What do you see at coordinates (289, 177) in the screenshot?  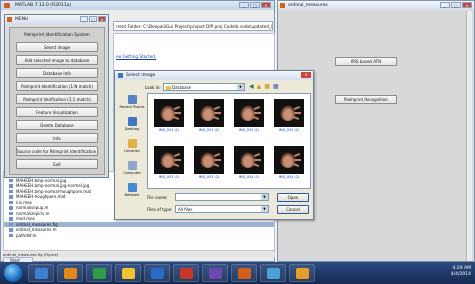 I see `file-name: IMG_004 (2)` at bounding box center [289, 177].